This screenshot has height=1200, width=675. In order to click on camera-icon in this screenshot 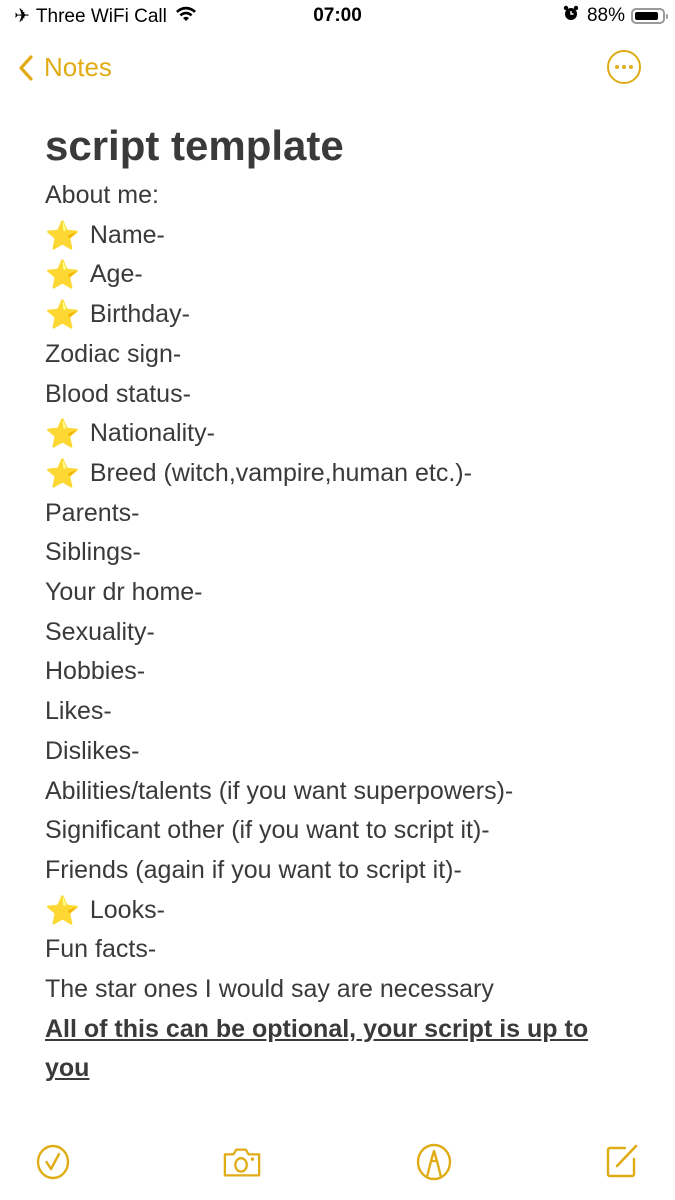, I will do `click(242, 1162)`.